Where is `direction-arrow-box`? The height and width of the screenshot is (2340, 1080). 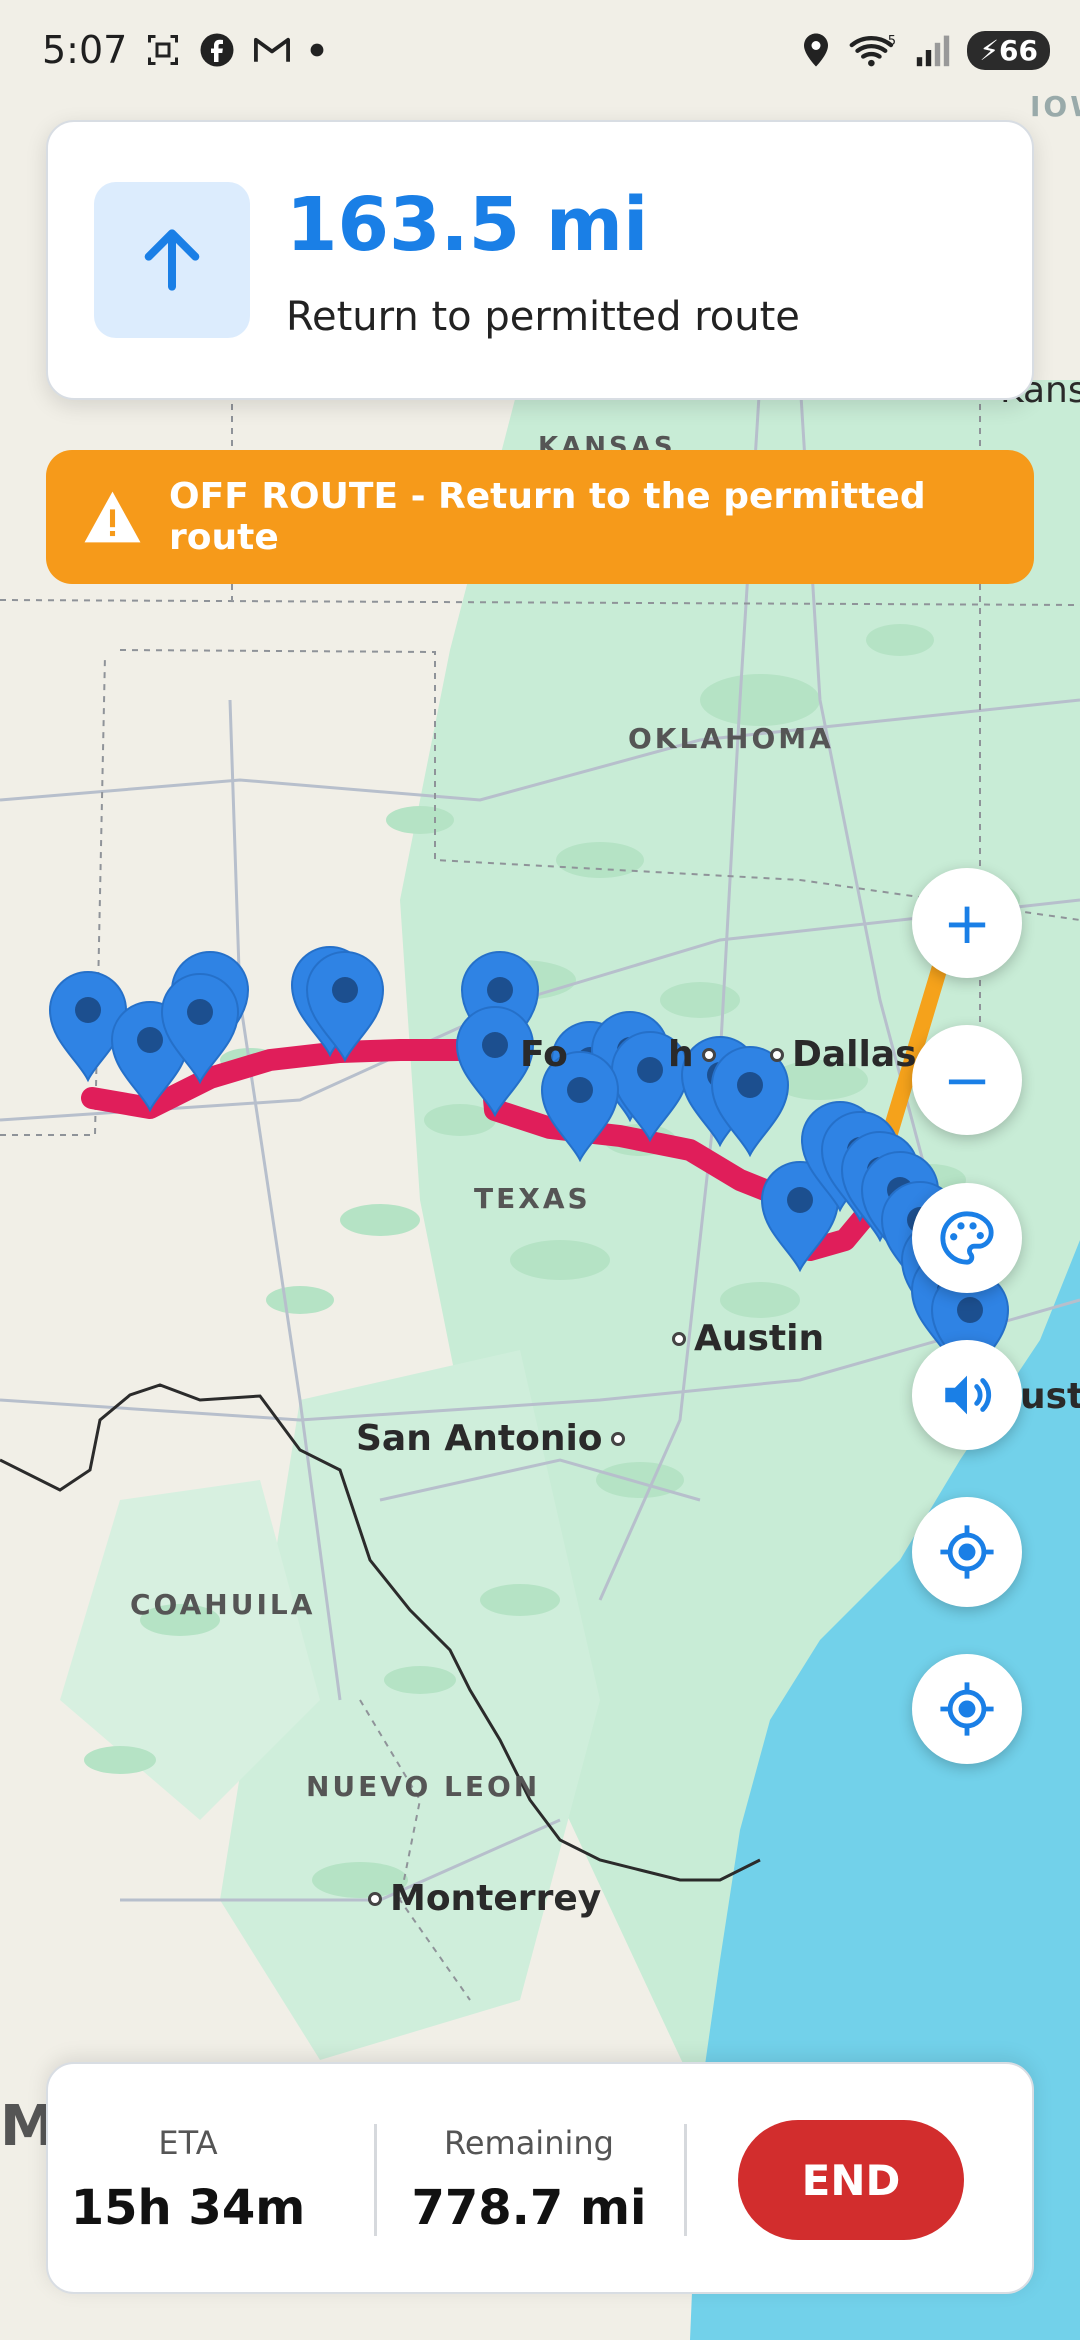
direction-arrow-box is located at coordinates (172, 260).